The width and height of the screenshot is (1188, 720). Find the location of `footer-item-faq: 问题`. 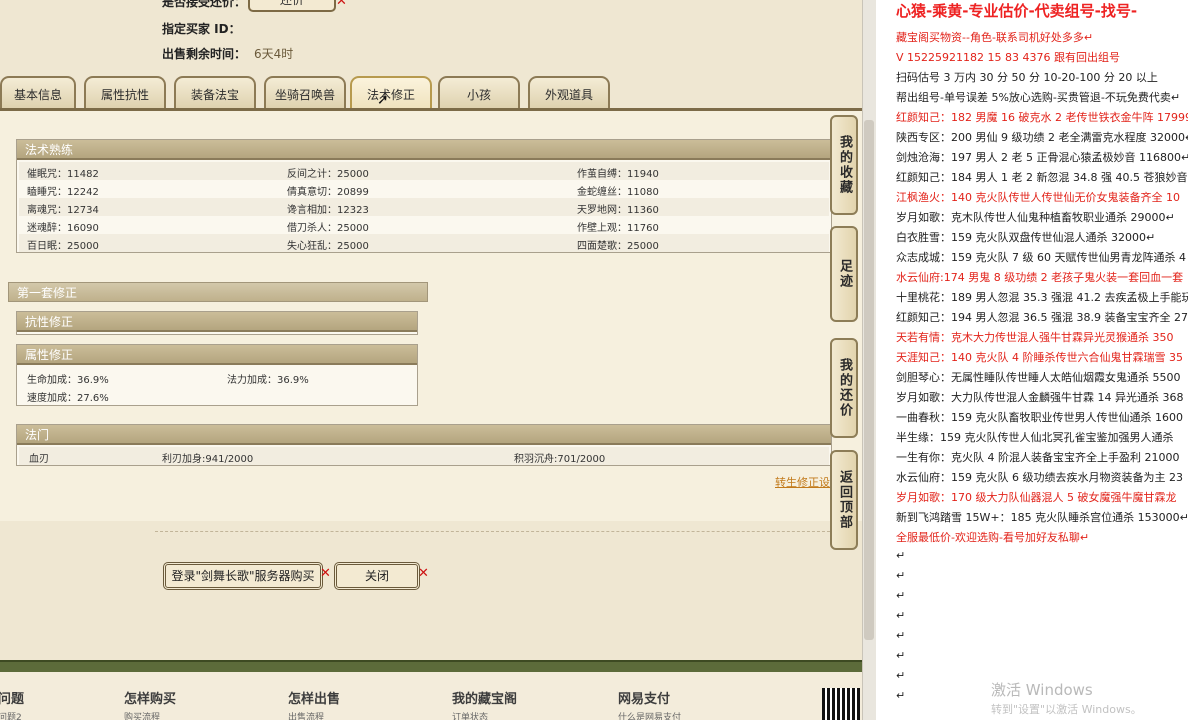

footer-item-faq: 问题 is located at coordinates (12, 697).